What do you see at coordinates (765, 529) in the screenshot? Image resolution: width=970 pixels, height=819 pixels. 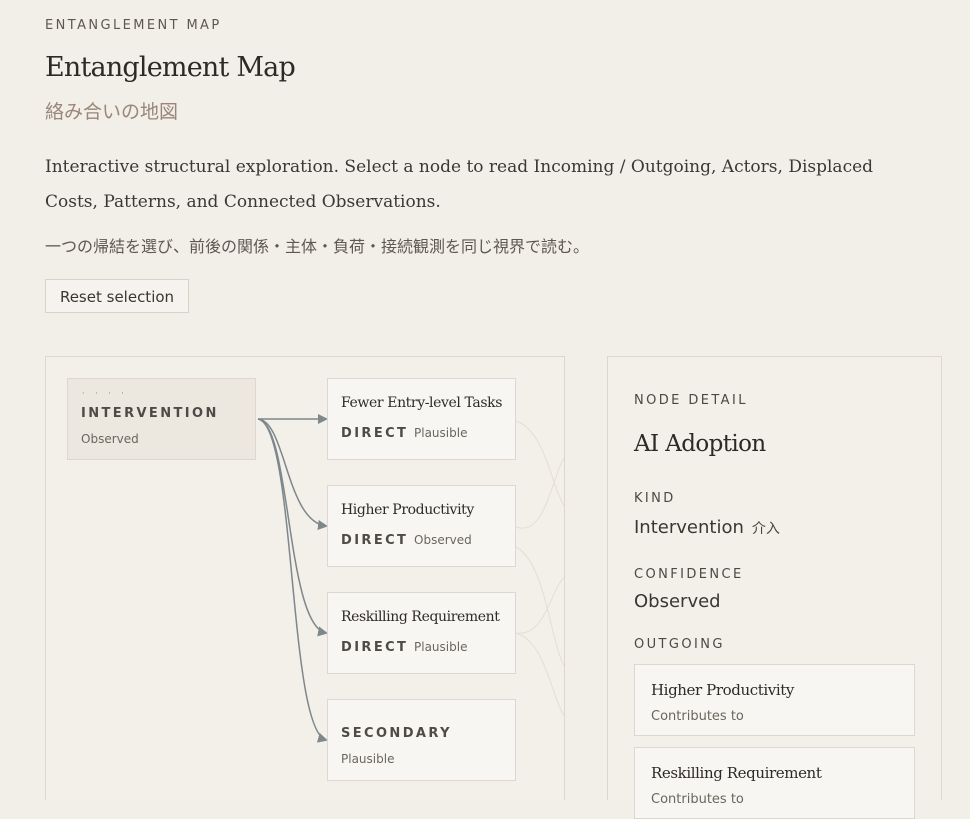 I see `kind-value-ja: 介入` at bounding box center [765, 529].